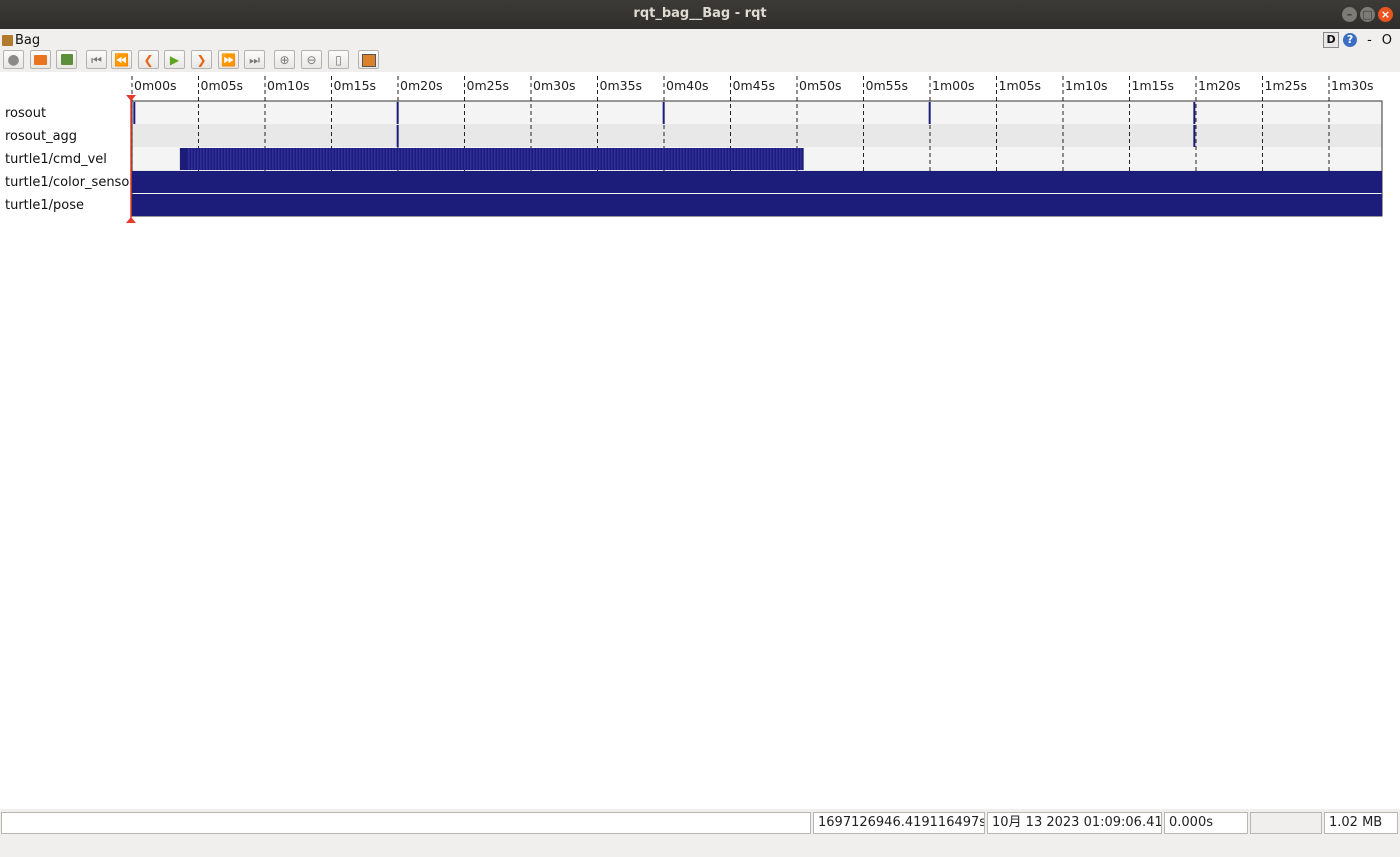 This screenshot has width=1400, height=857. I want to click on plugin-minimize-button: -, so click(1369, 40).